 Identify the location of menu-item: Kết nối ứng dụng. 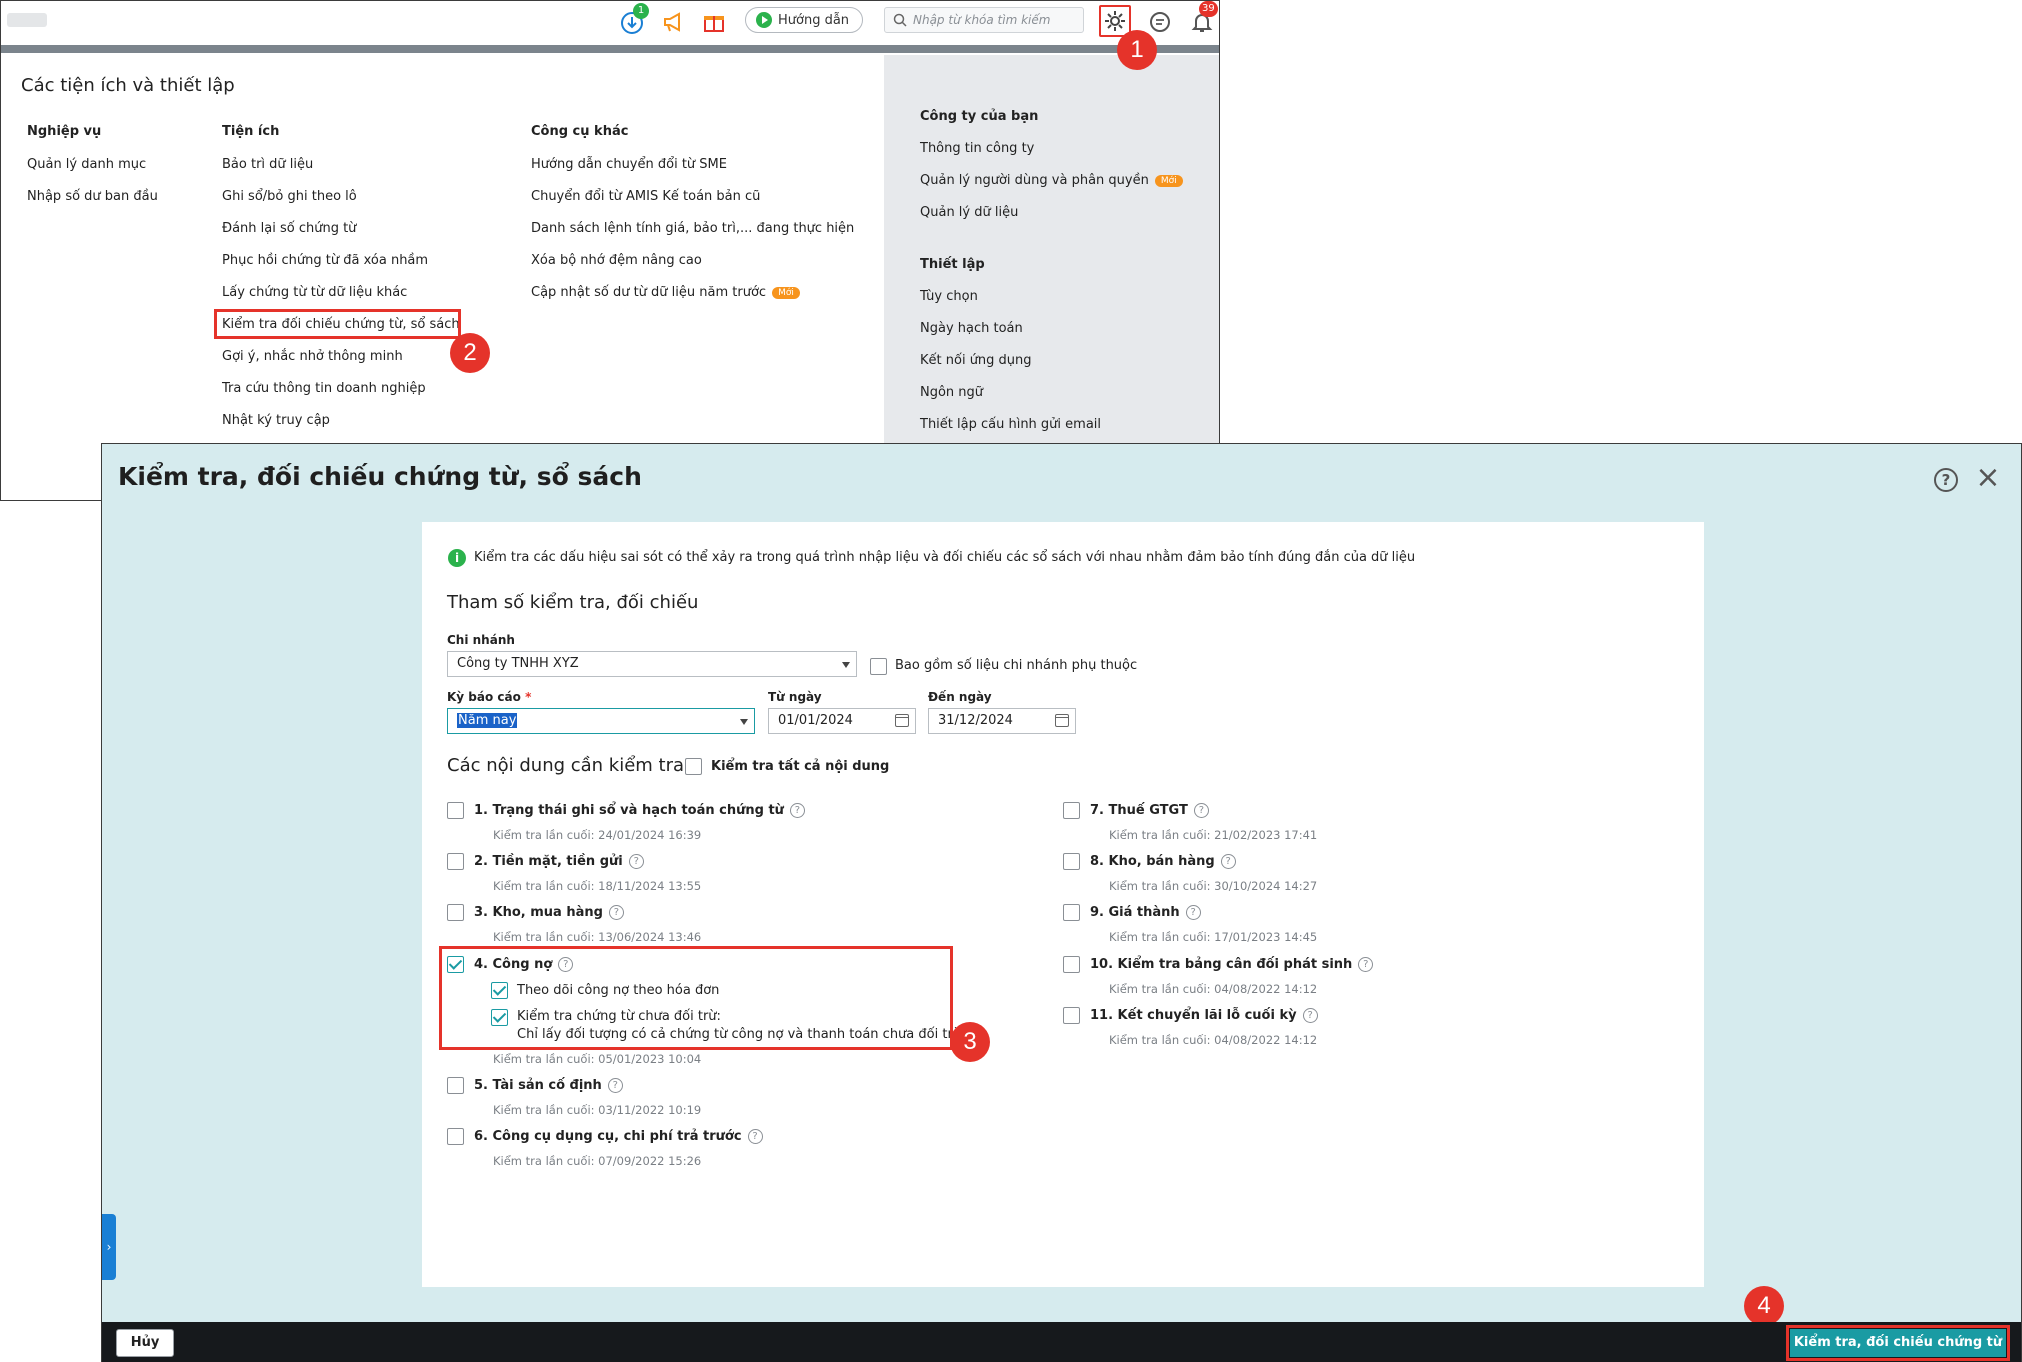
(976, 360).